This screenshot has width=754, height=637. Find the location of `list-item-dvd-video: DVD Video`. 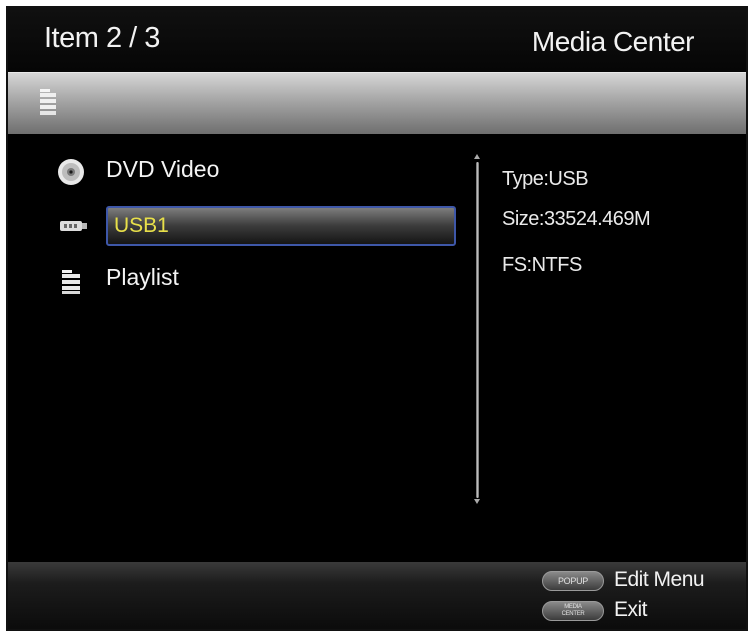

list-item-dvd-video: DVD Video is located at coordinates (266, 172).